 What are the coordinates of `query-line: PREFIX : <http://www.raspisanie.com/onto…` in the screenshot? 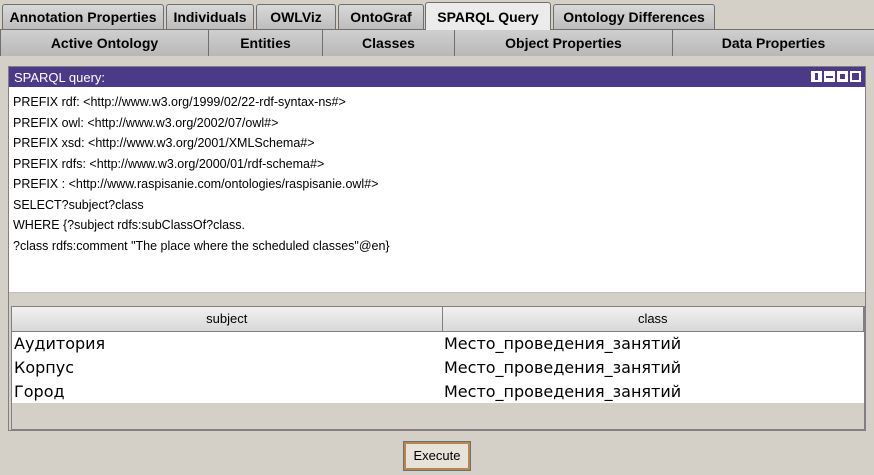 It's located at (196, 184).